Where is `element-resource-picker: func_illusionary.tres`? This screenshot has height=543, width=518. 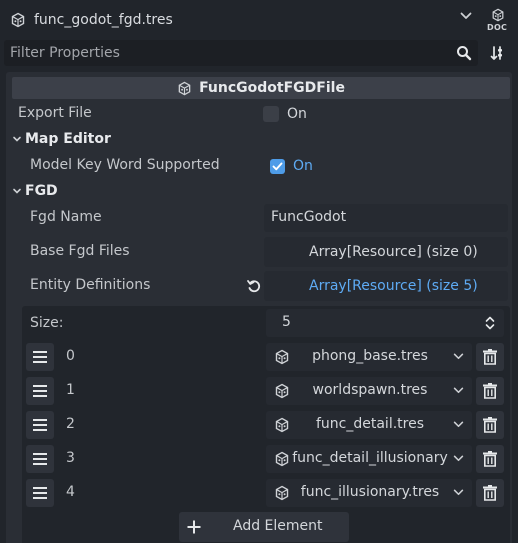 element-resource-picker: func_illusionary.tres is located at coordinates (369, 493).